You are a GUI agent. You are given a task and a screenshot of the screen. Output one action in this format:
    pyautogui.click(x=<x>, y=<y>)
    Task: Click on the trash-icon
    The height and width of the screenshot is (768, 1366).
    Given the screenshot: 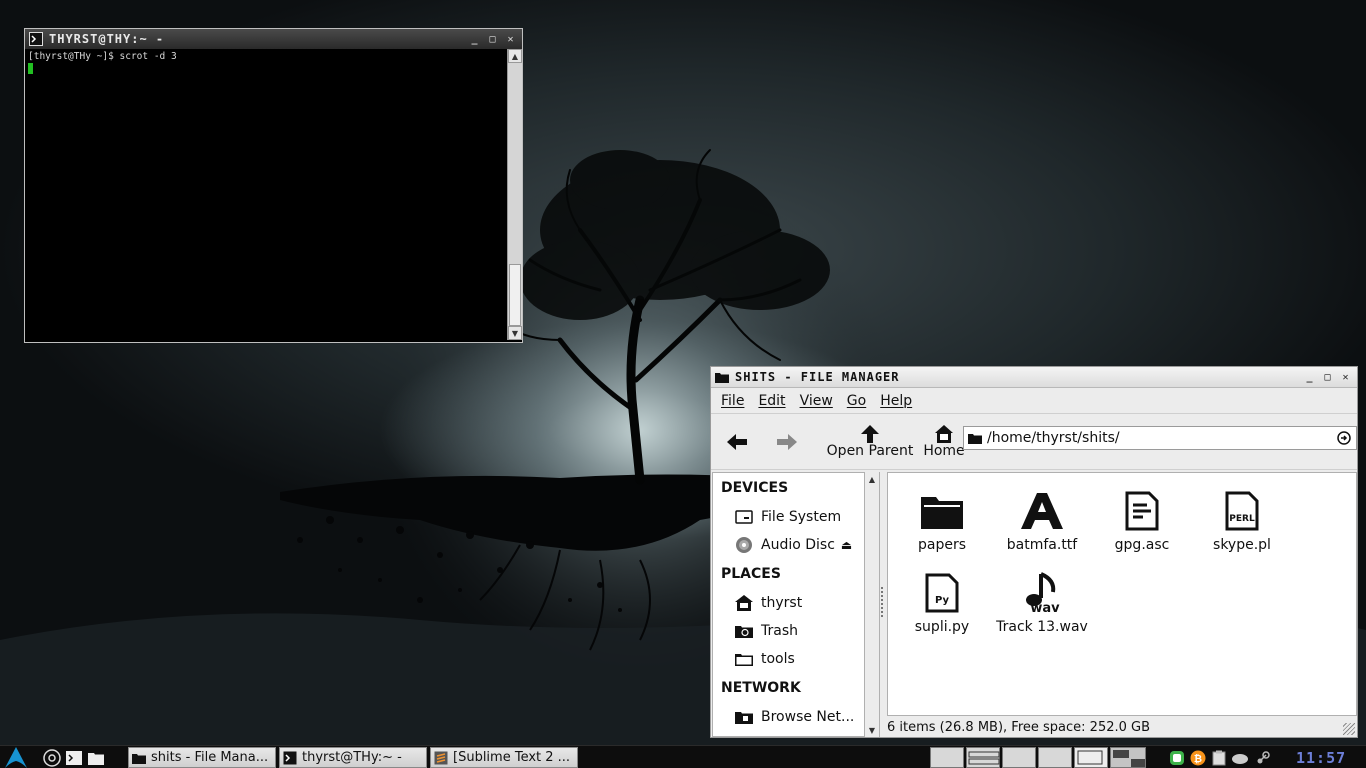 What is the action you would take?
    pyautogui.click(x=744, y=631)
    